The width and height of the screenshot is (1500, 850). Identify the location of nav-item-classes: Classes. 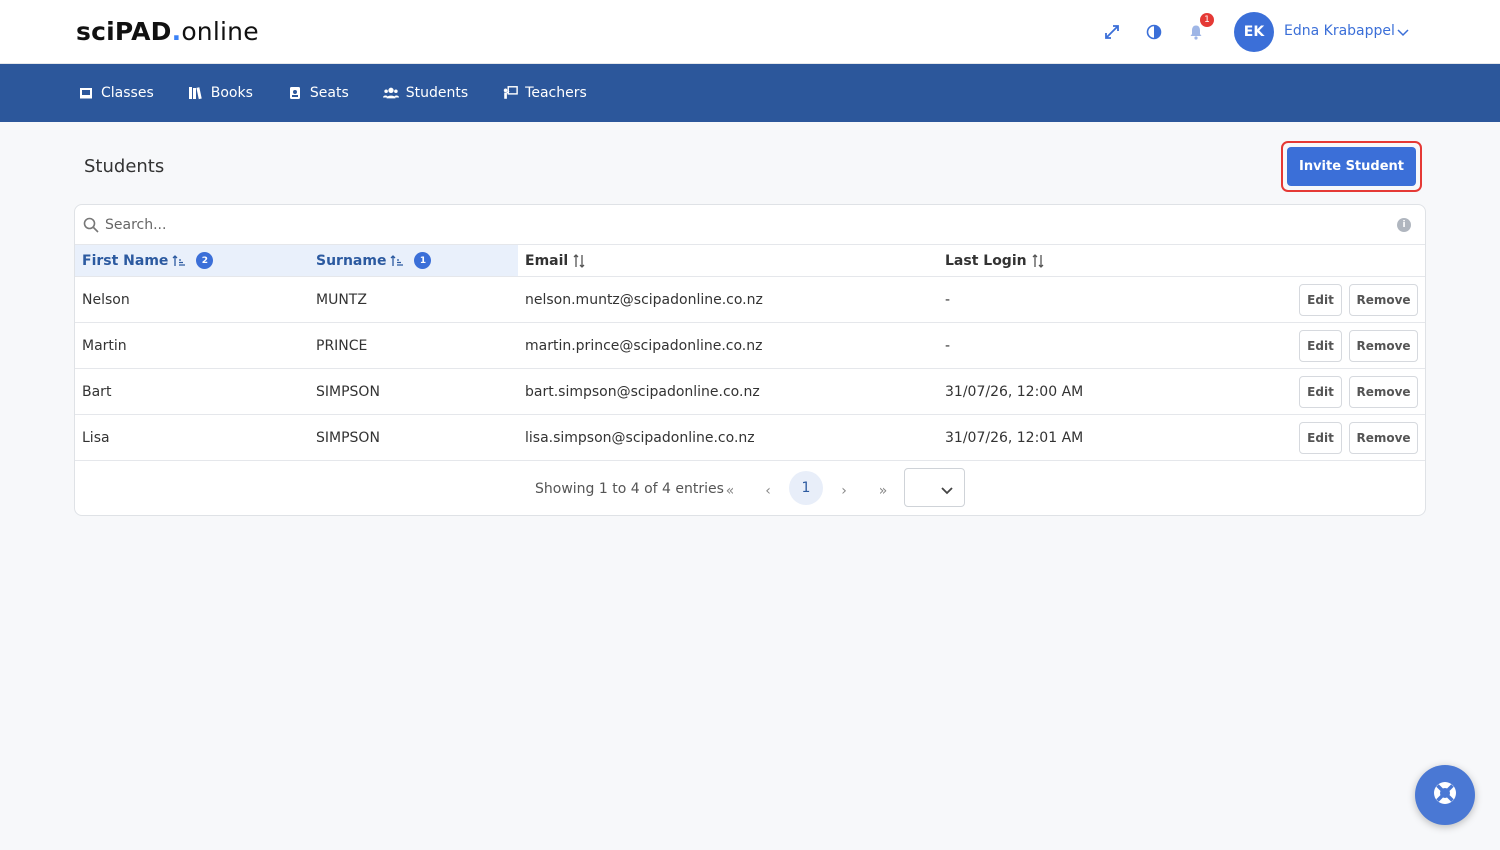
(116, 93).